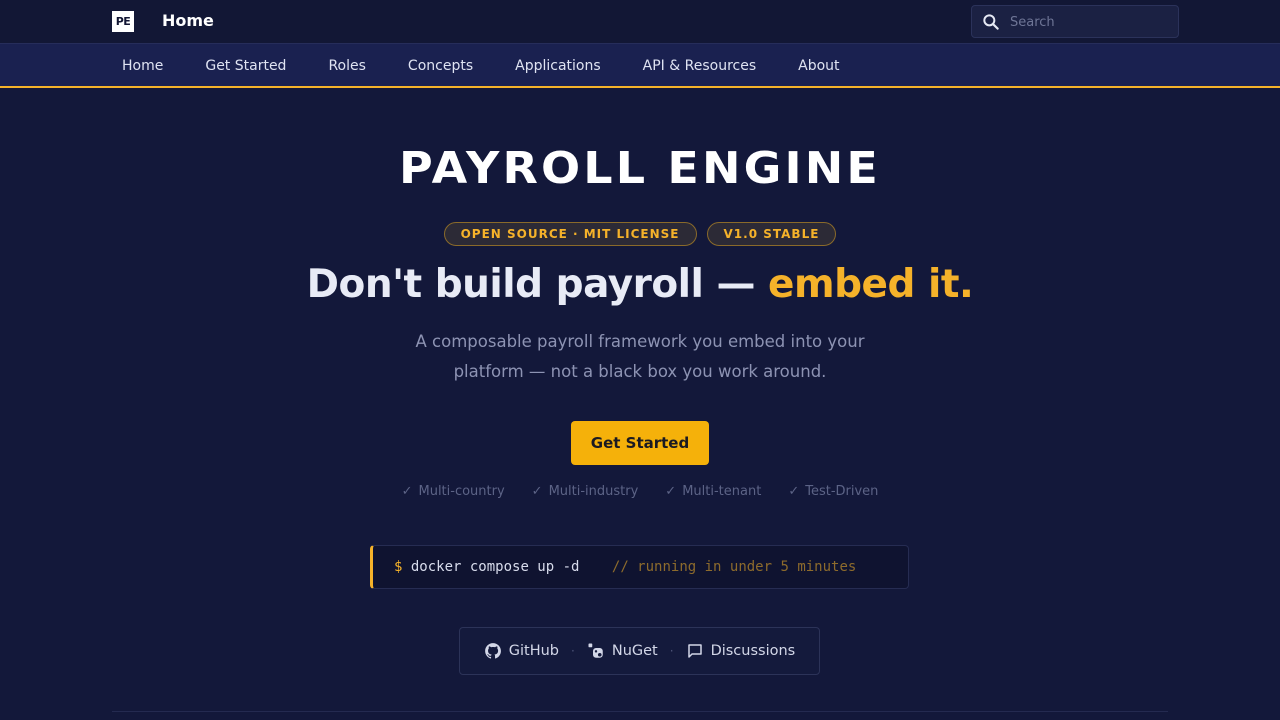 The image size is (1280, 720). What do you see at coordinates (593, 491) in the screenshot?
I see `feature-label: Multi-industry` at bounding box center [593, 491].